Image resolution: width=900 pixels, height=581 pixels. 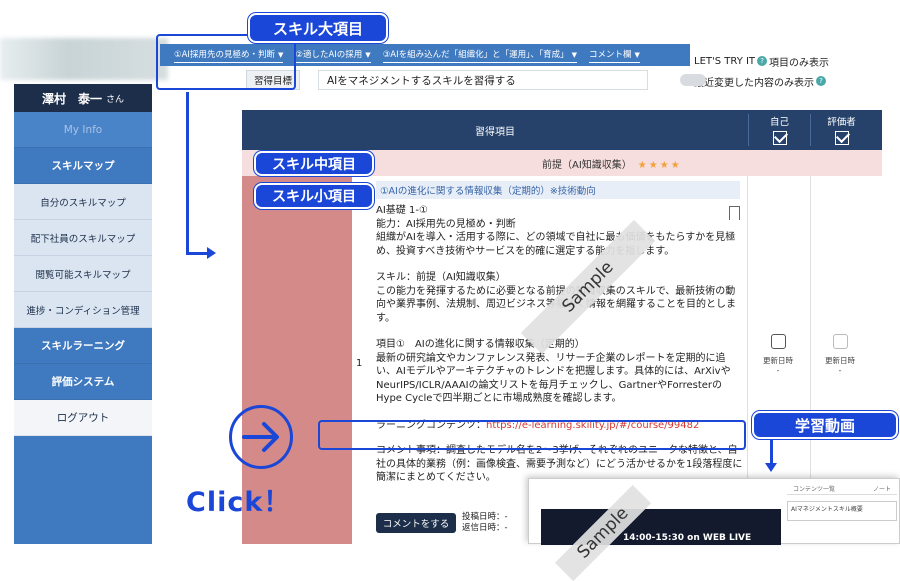 I want to click on dropdown-label: ②適したAIの採用, so click(x=329, y=54).